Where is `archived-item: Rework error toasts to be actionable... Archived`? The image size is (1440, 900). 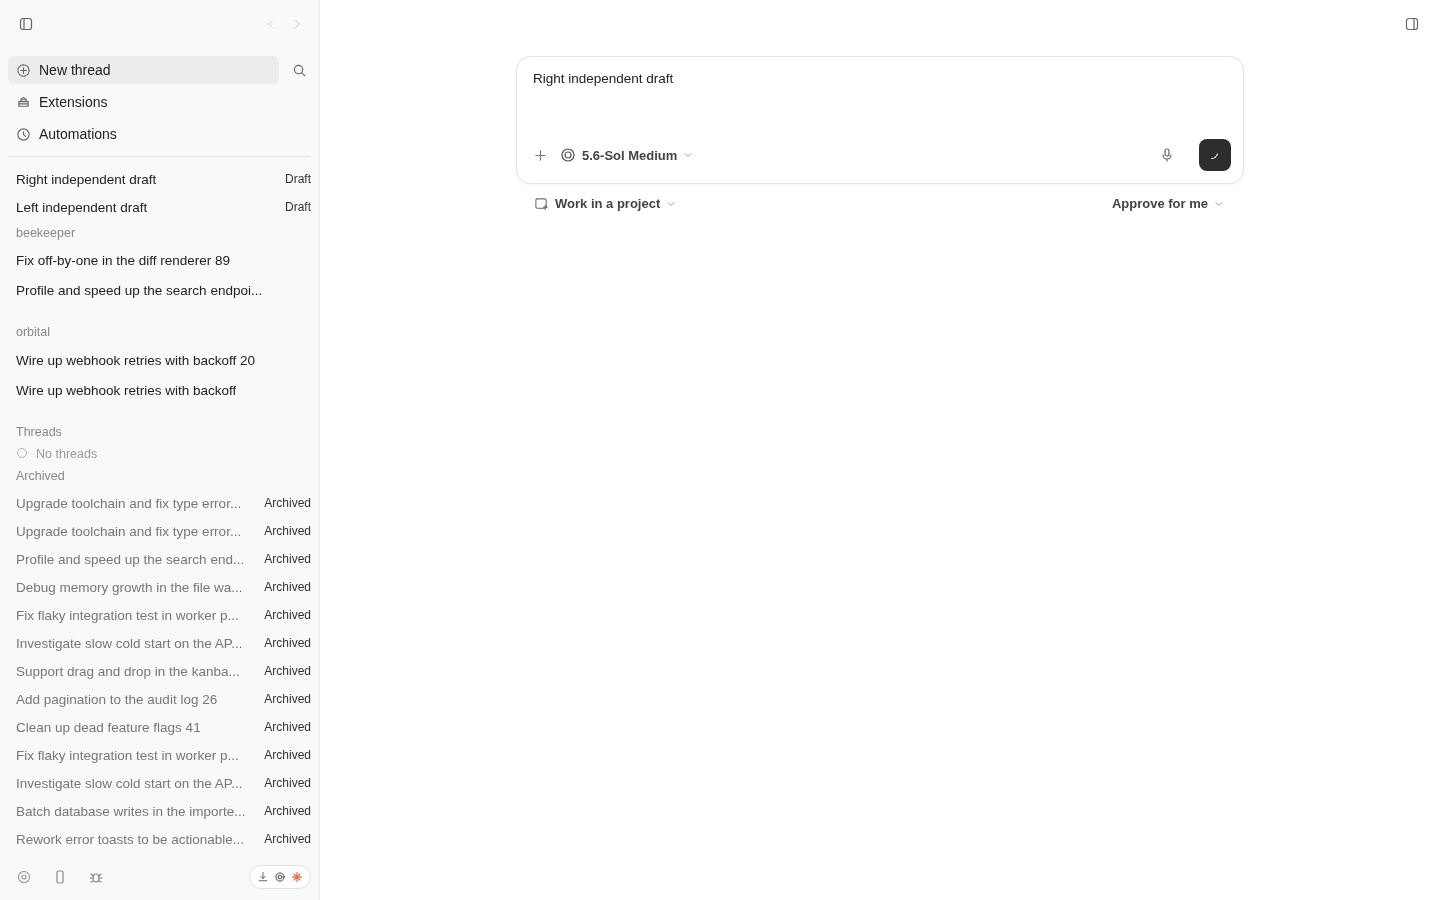 archived-item: Rework error toasts to be actionable... Archived is located at coordinates (159, 839).